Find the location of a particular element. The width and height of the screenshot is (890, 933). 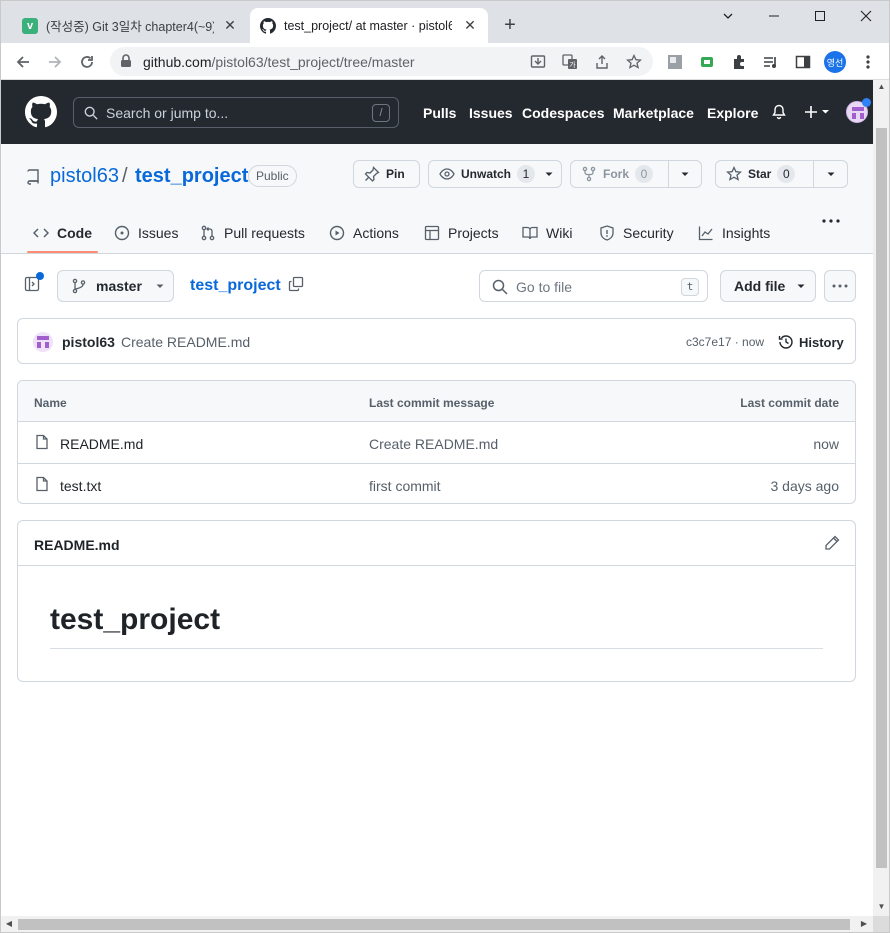

graph-icon is located at coordinates (706, 233).